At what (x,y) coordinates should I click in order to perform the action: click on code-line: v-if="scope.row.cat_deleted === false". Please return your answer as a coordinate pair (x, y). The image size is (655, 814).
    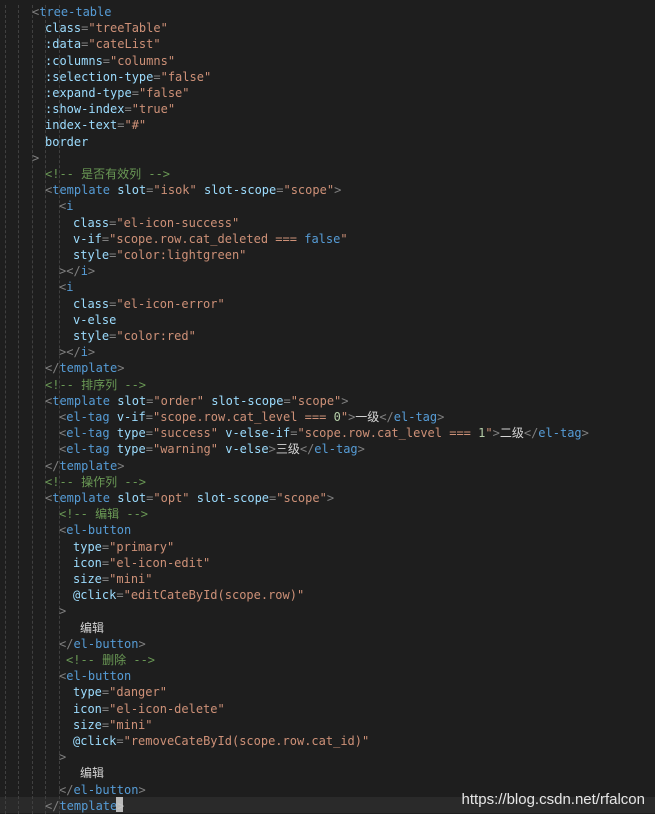
    Looking at the image, I should click on (210, 239).